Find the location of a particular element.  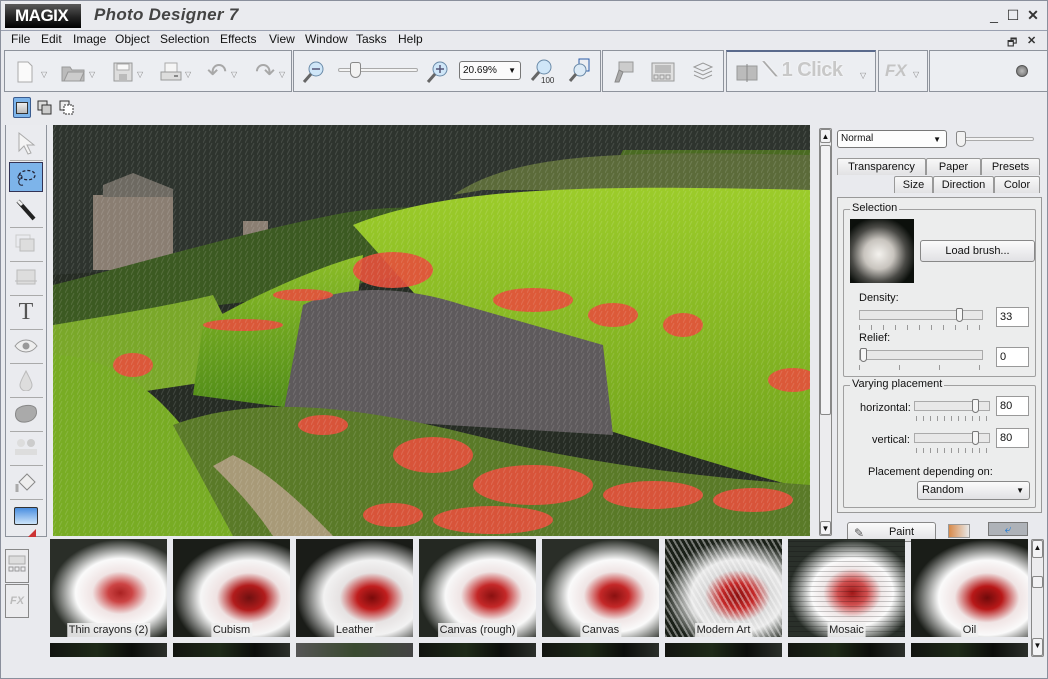

zoom-level-select: 20.69% is located at coordinates (490, 70).